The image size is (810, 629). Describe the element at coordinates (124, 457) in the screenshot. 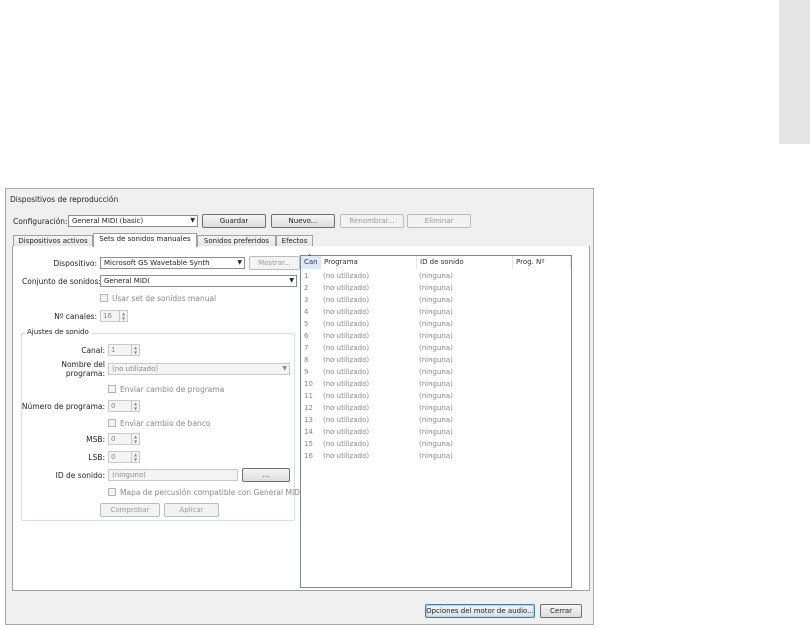

I see `lsb-stepper: 0 ▲ ▼` at that location.